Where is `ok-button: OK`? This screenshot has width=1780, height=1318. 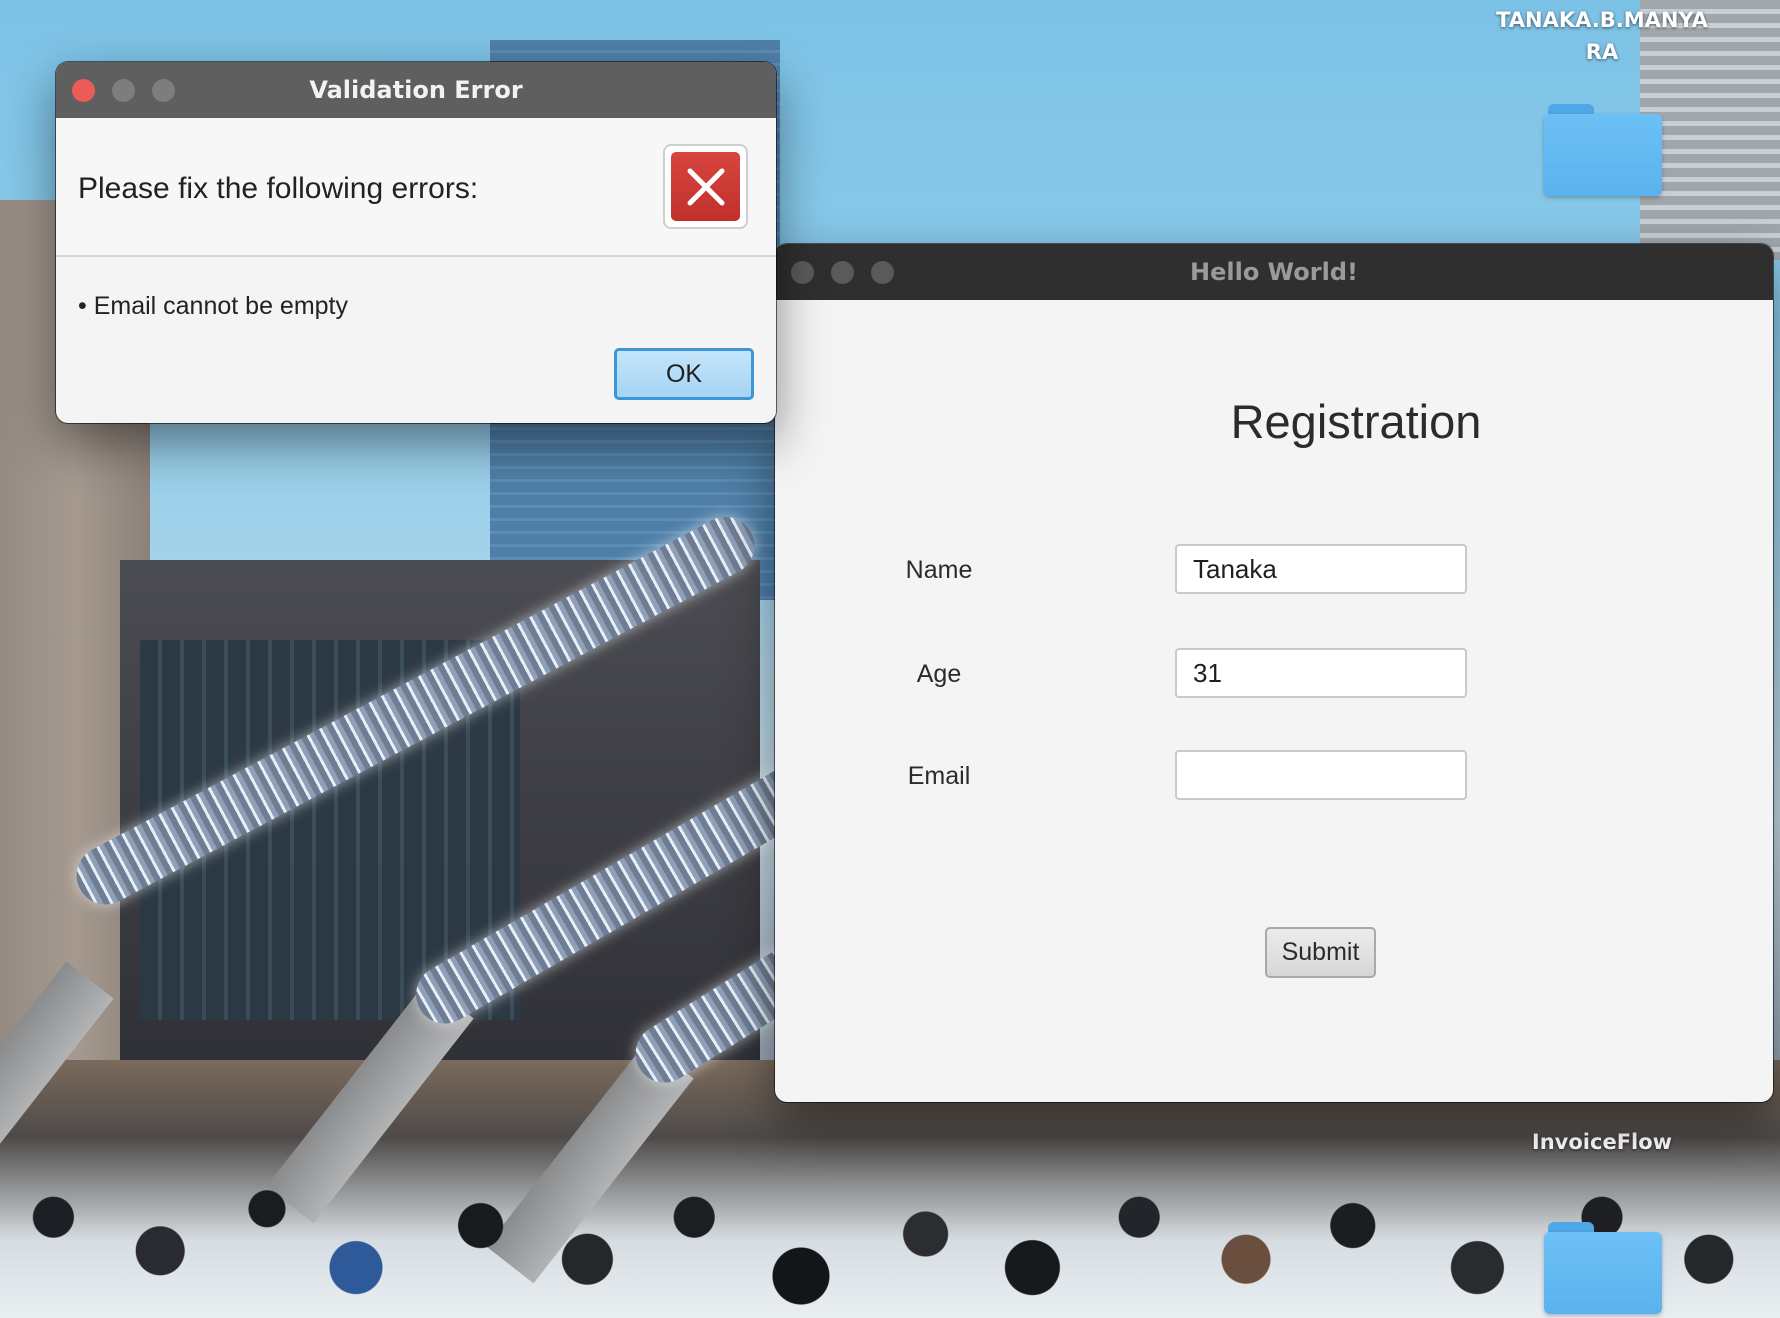 ok-button: OK is located at coordinates (684, 374).